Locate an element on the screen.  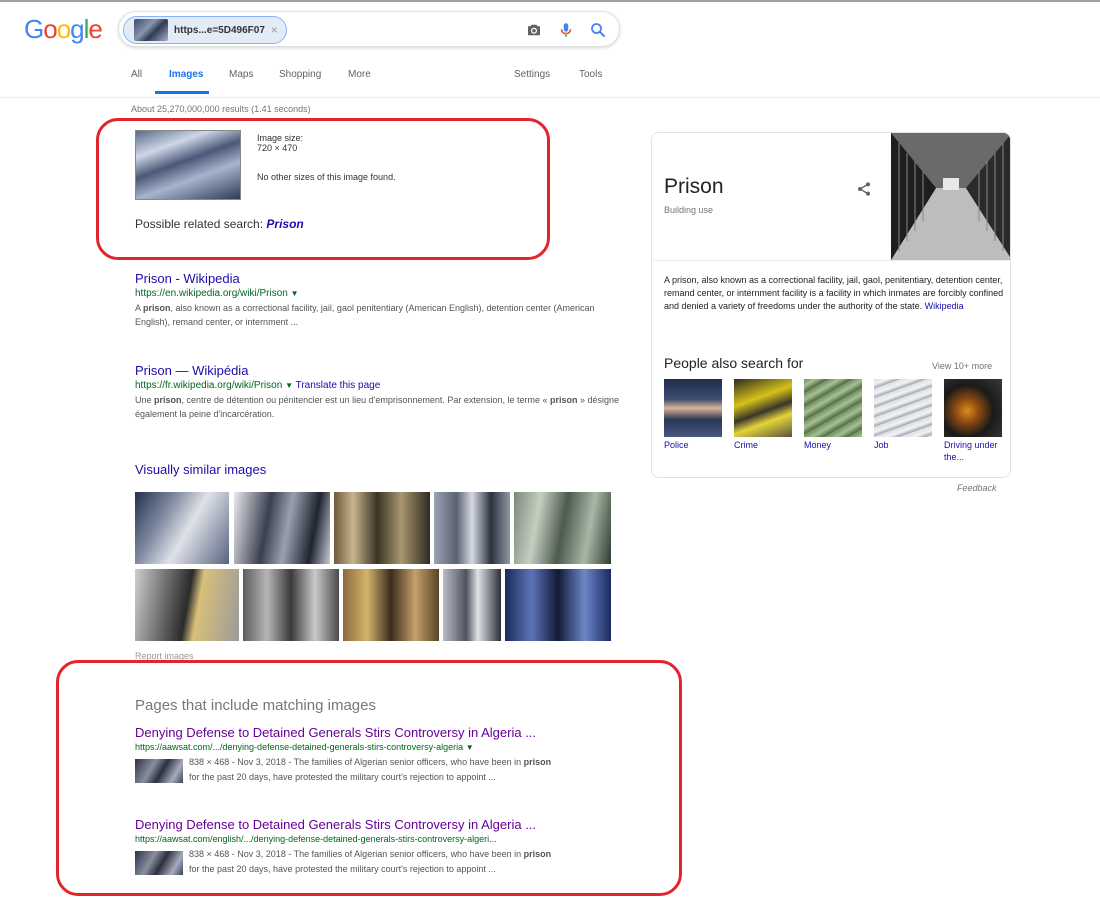
tabs-divider is located at coordinates (550, 97).